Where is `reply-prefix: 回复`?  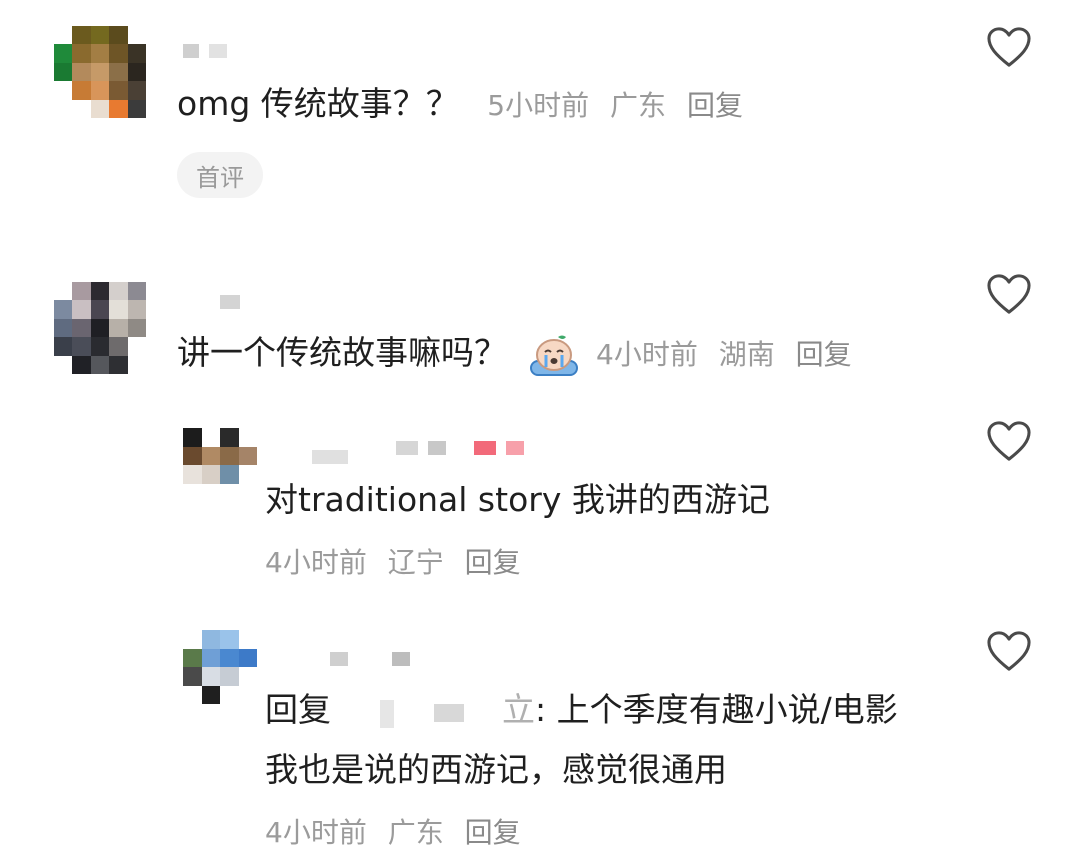 reply-prefix: 回复 is located at coordinates (298, 709).